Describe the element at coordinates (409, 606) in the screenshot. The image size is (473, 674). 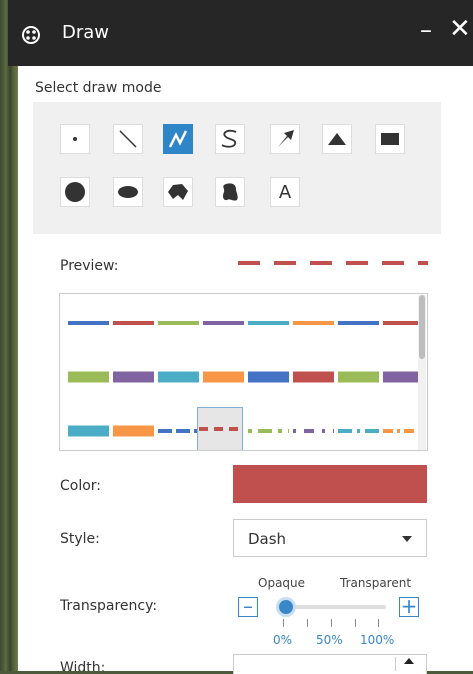
I see `increase-transparency-button: +` at that location.